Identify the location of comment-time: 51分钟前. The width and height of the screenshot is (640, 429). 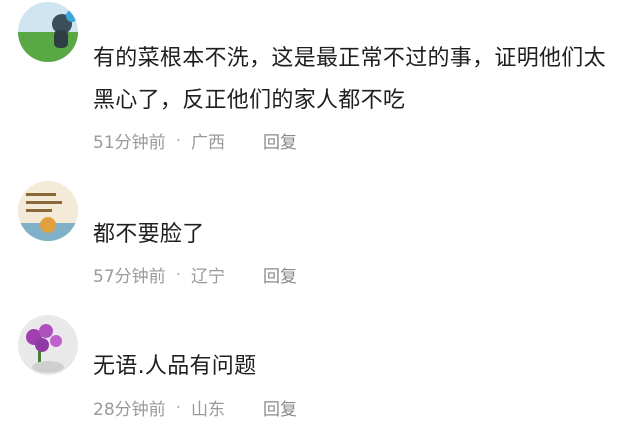
(129, 143).